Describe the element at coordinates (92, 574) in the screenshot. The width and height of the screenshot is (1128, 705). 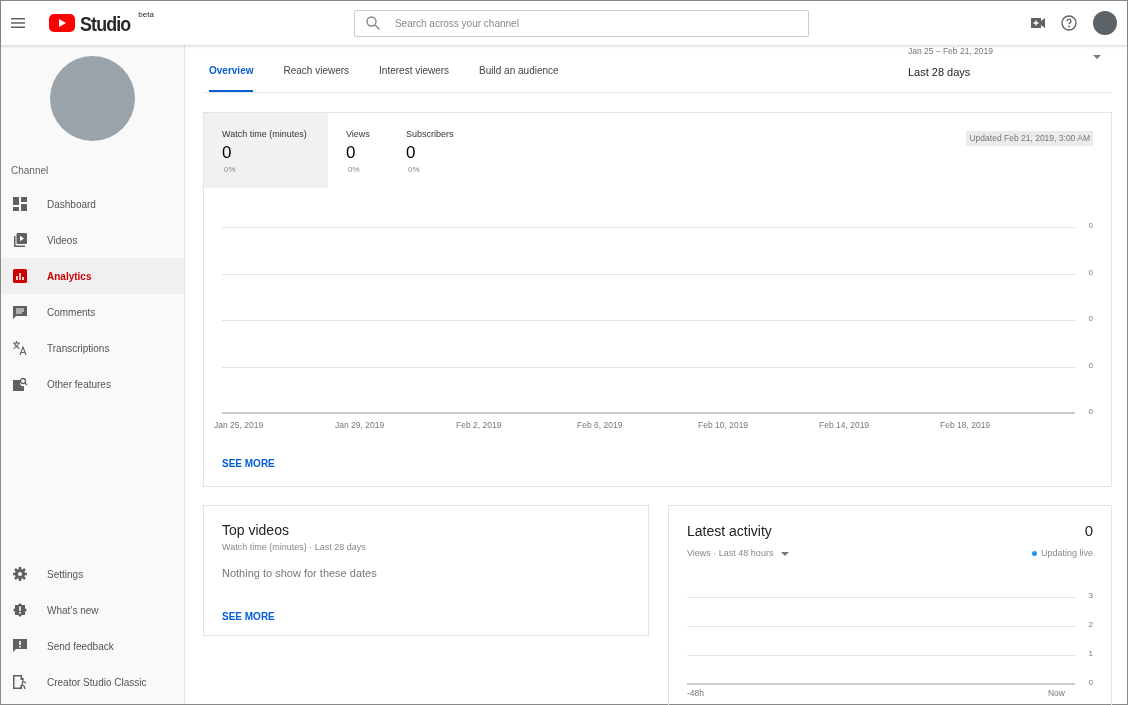
I see `sidebar-item: Settings` at that location.